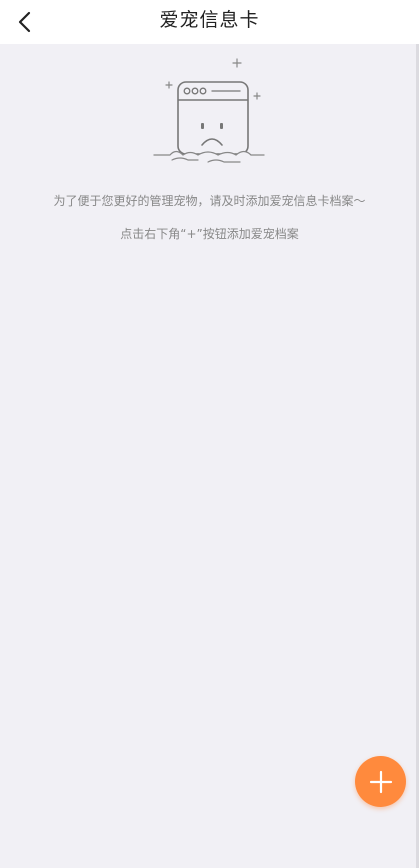 The image size is (419, 868). I want to click on sad-browser-window-icon, so click(209, 110).